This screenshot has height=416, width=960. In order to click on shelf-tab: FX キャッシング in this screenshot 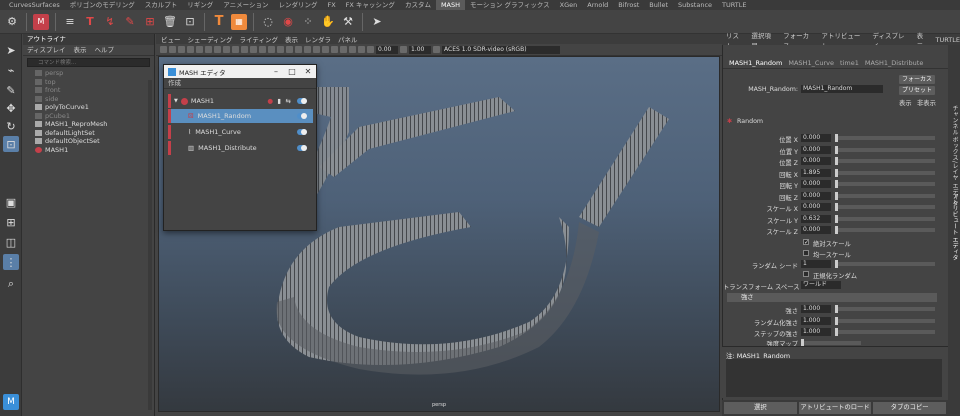, I will do `click(370, 5)`.